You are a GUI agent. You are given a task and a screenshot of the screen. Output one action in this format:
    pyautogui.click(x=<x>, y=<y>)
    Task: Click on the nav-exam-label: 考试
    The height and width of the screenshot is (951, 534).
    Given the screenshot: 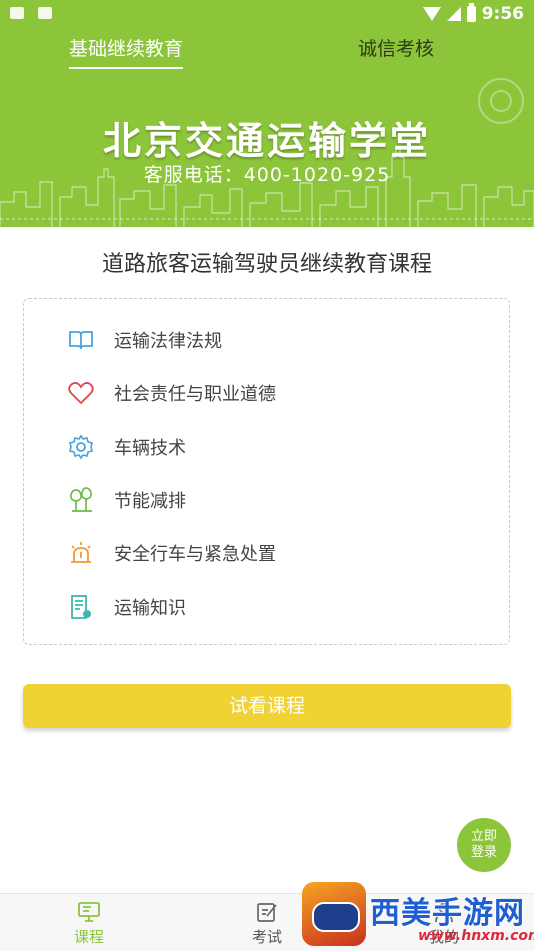 What is the action you would take?
    pyautogui.click(x=266, y=937)
    